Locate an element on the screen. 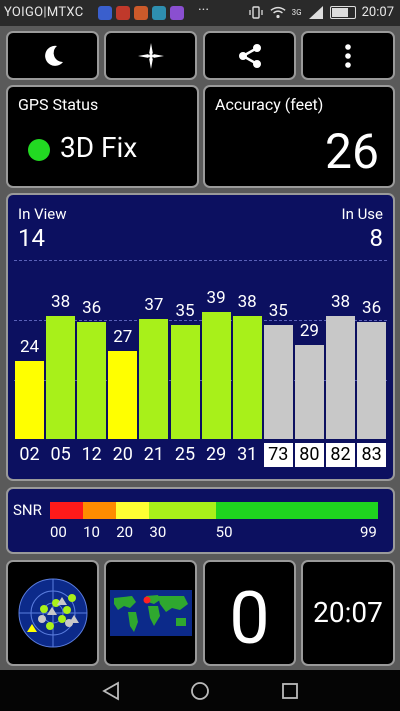 This screenshot has height=711, width=400. more-notifications-icon: ··· is located at coordinates (203, 10).